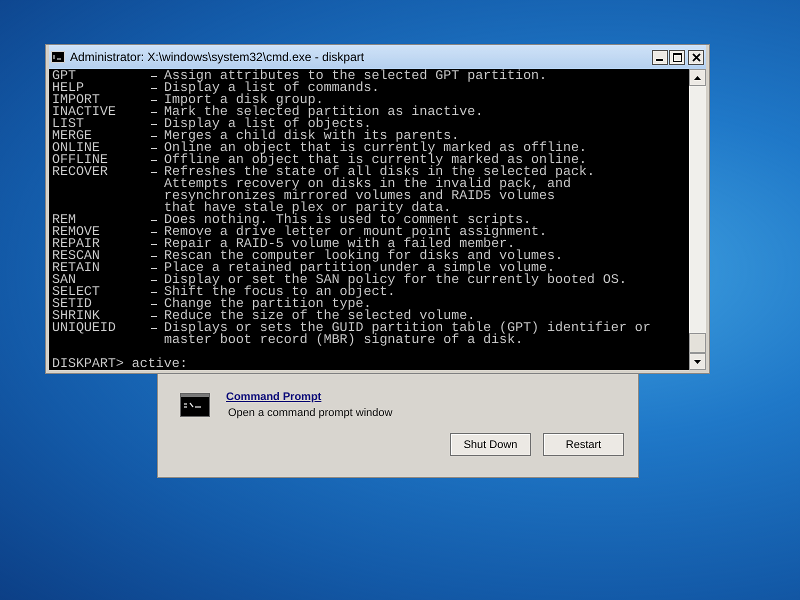 Image resolution: width=800 pixels, height=600 pixels. What do you see at coordinates (72, 136) in the screenshot?
I see `command-name: MERGE` at bounding box center [72, 136].